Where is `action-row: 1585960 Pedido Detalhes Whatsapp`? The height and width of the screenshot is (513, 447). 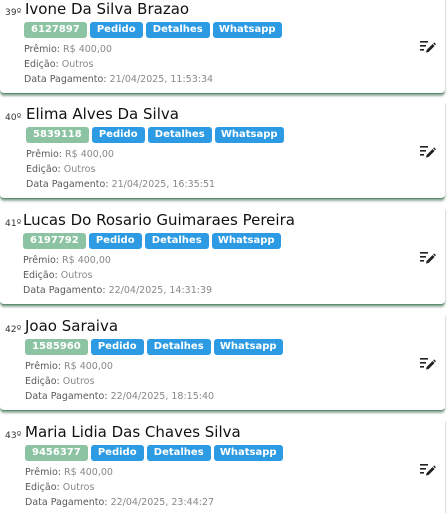 action-row: 1585960 Pedido Detalhes Whatsapp is located at coordinates (154, 347).